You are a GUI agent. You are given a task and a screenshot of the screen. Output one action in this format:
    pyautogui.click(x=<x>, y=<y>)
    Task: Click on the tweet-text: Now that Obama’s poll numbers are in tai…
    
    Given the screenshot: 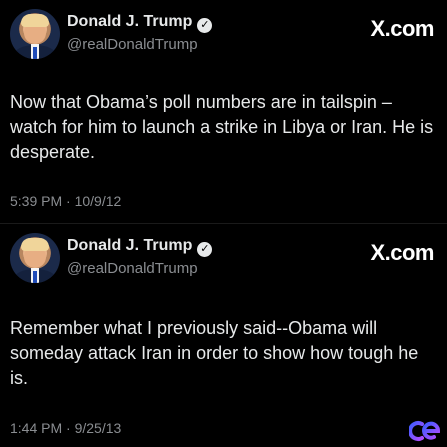 What is the action you would take?
    pyautogui.click(x=222, y=127)
    